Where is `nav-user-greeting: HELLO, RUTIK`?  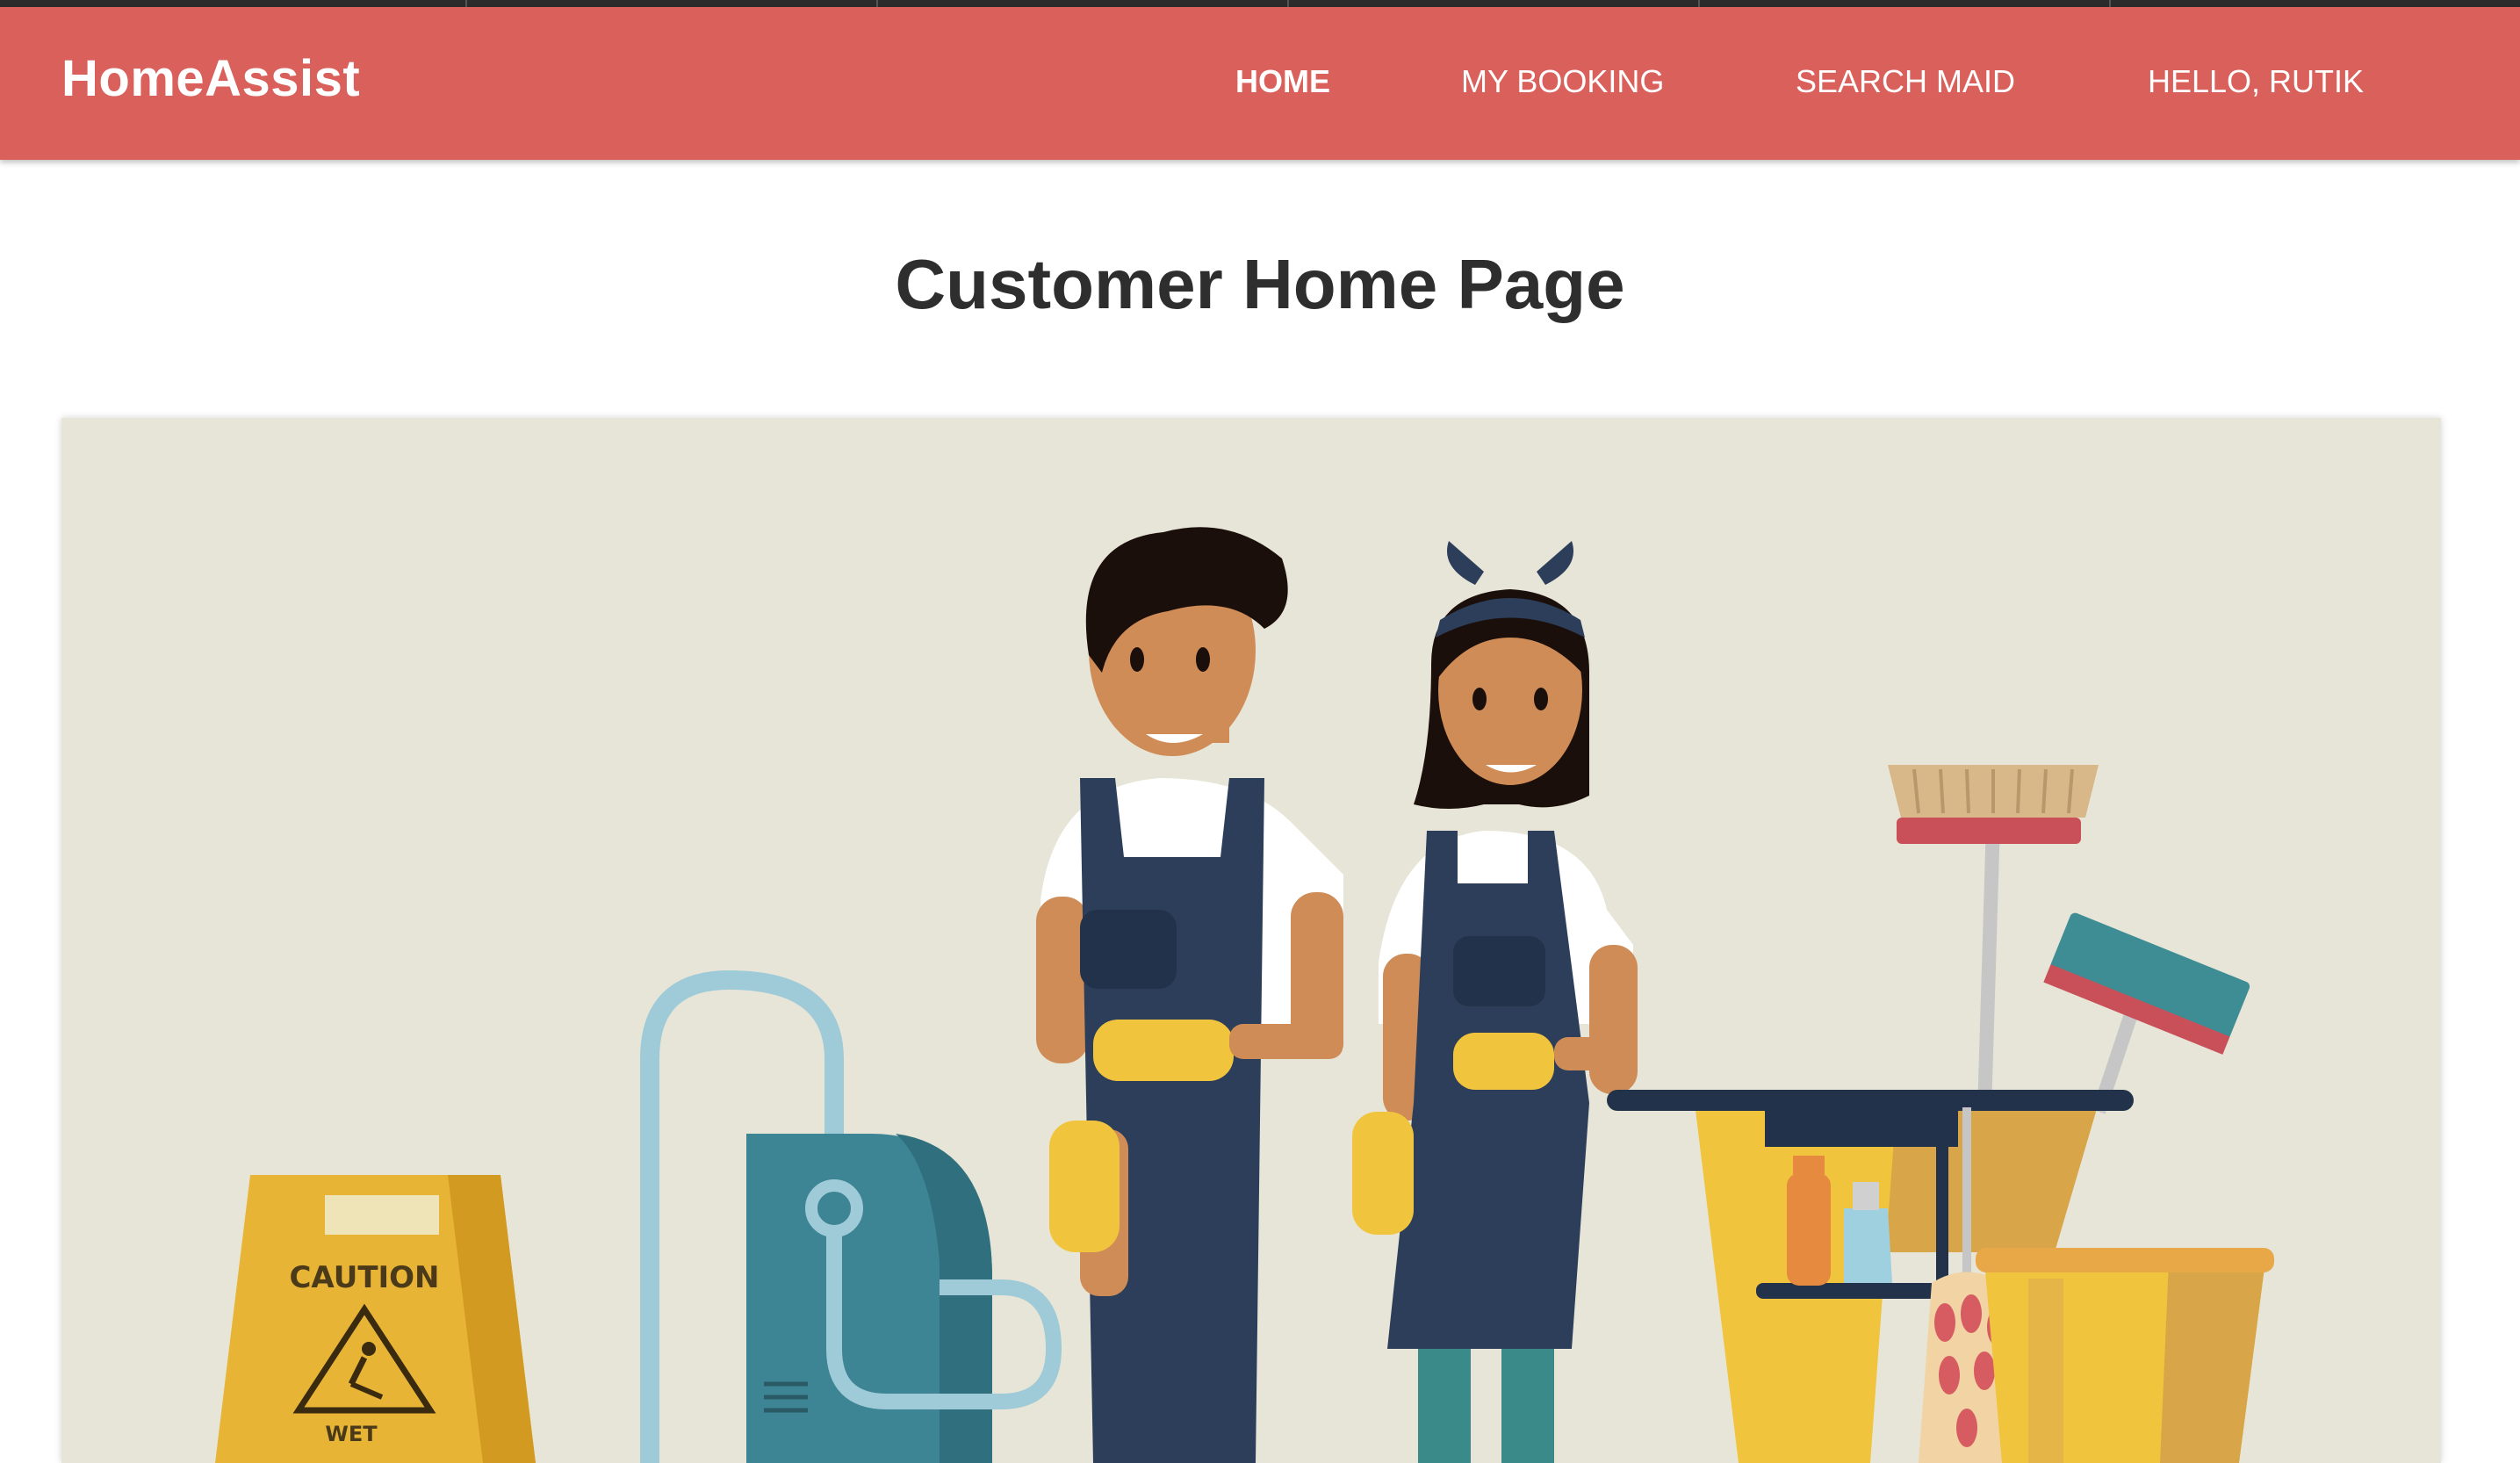 nav-user-greeting: HELLO, RUTIK is located at coordinates (2256, 81).